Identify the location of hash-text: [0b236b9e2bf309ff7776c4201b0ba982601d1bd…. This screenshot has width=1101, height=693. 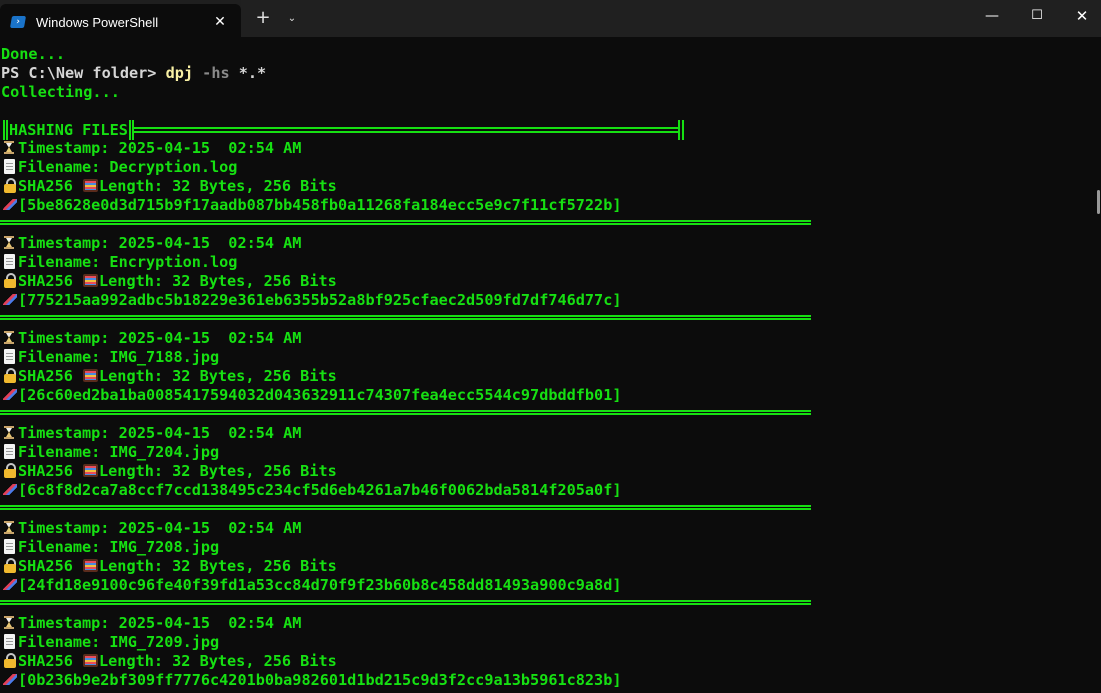
(320, 680).